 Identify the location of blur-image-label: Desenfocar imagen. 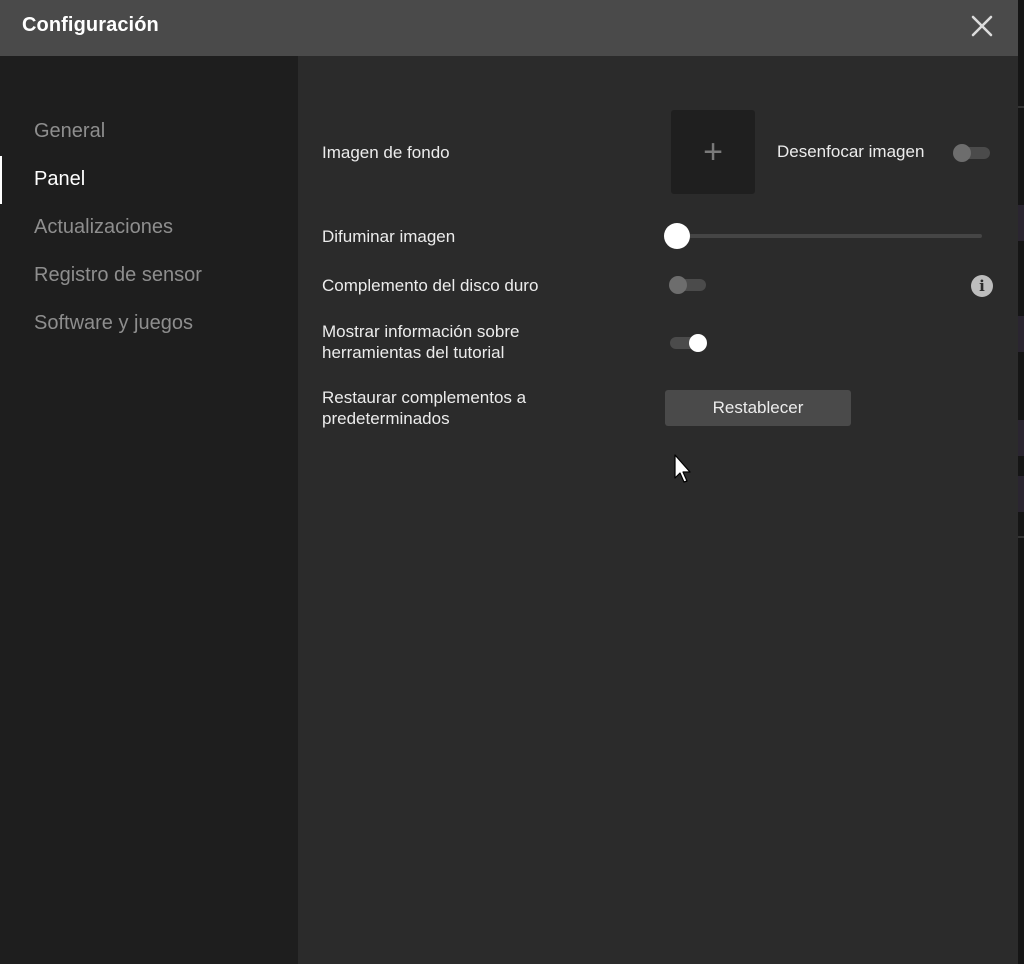
(851, 151).